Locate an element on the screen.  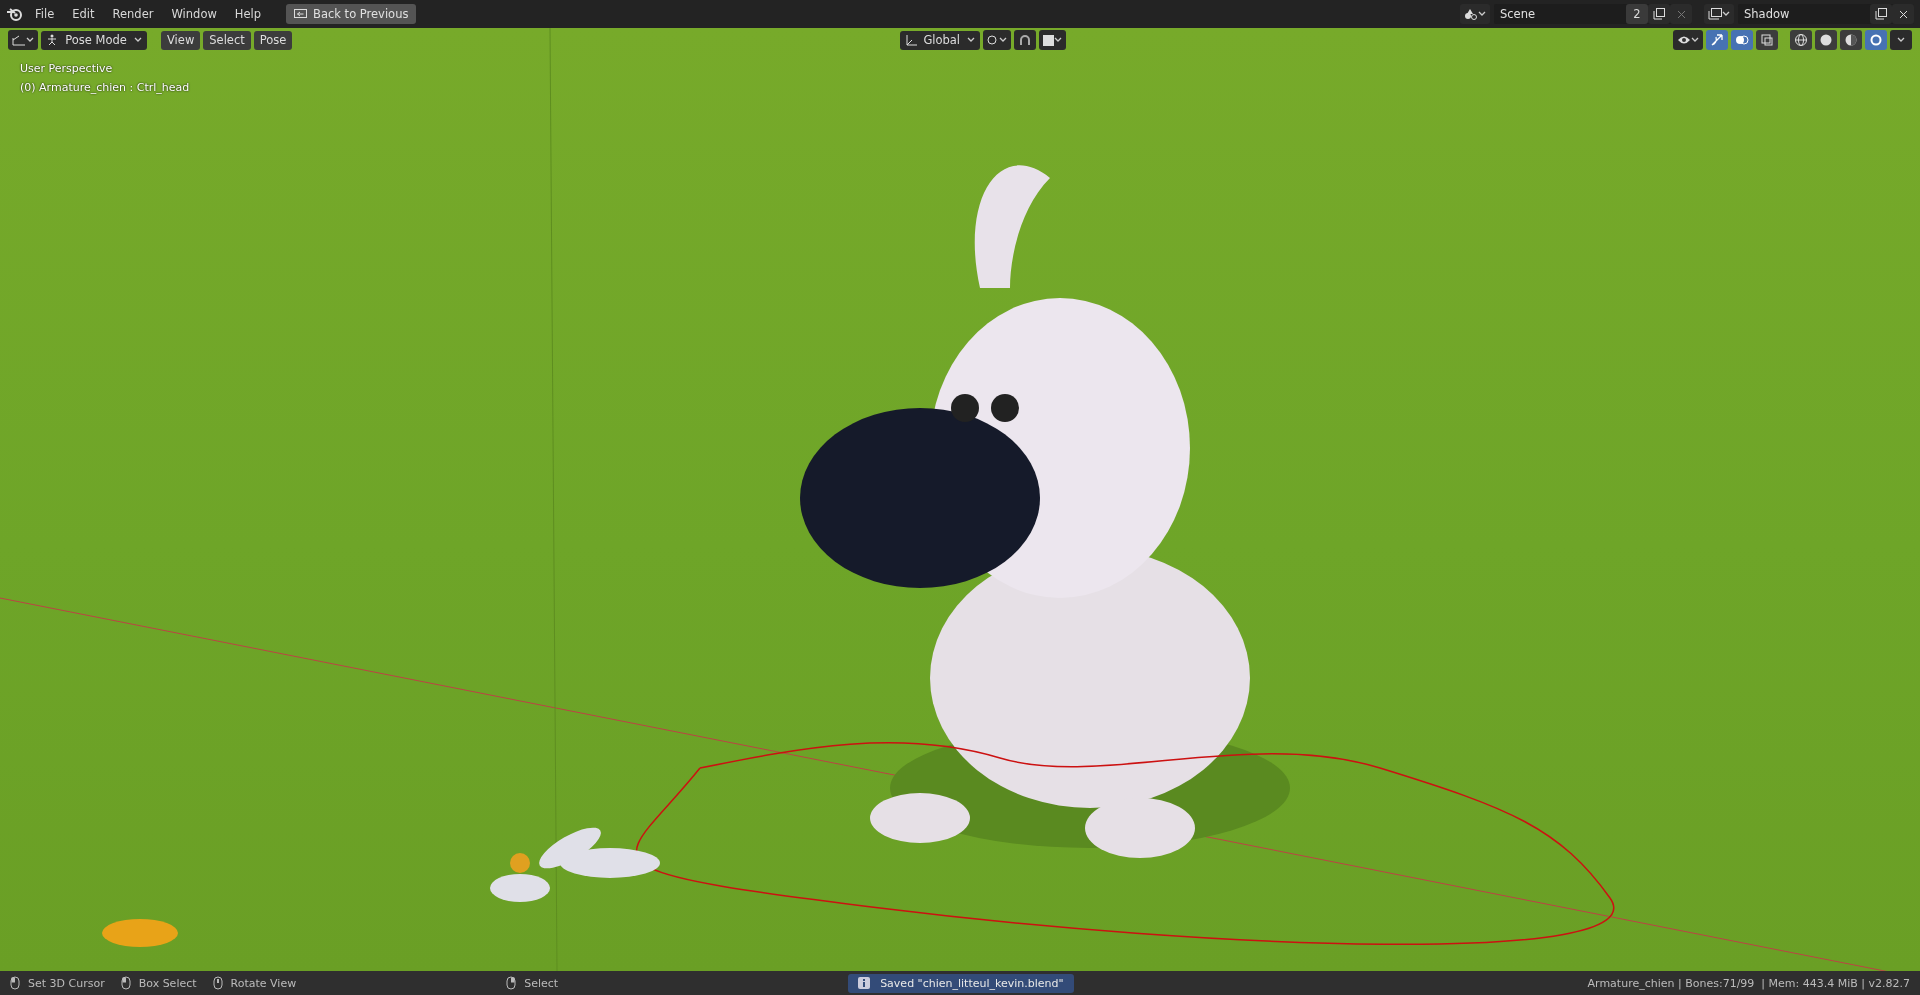
header-menu: Pose is located at coordinates (273, 40).